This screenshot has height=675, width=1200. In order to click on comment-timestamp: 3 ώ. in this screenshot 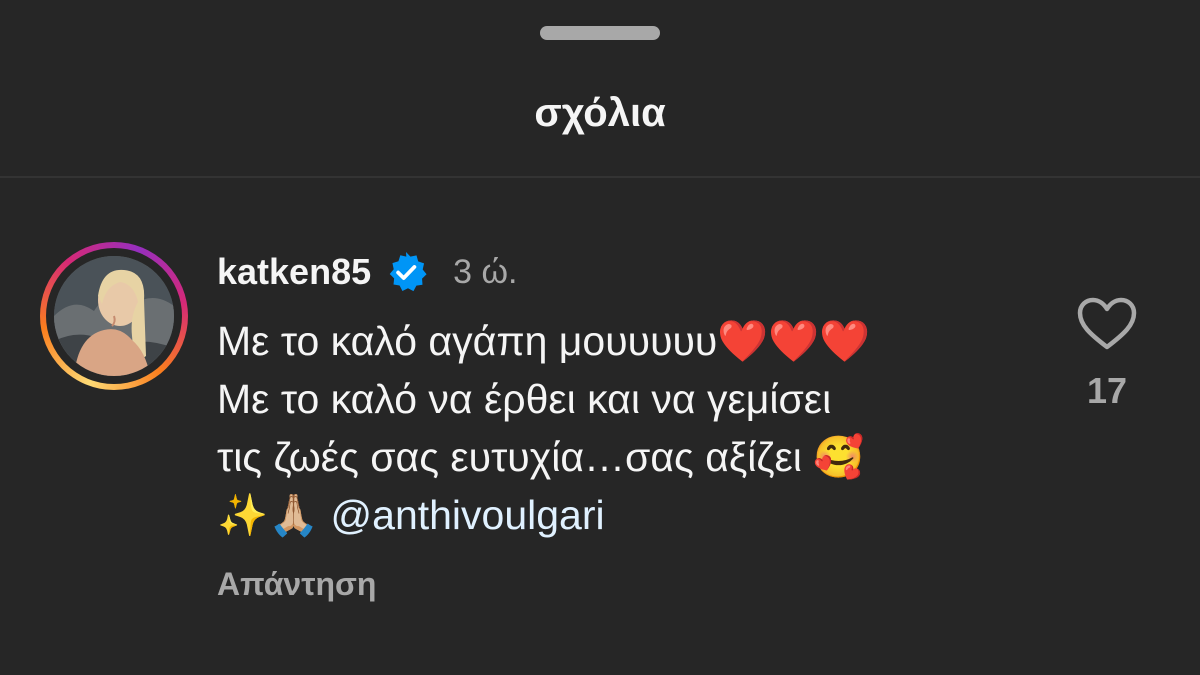, I will do `click(485, 271)`.